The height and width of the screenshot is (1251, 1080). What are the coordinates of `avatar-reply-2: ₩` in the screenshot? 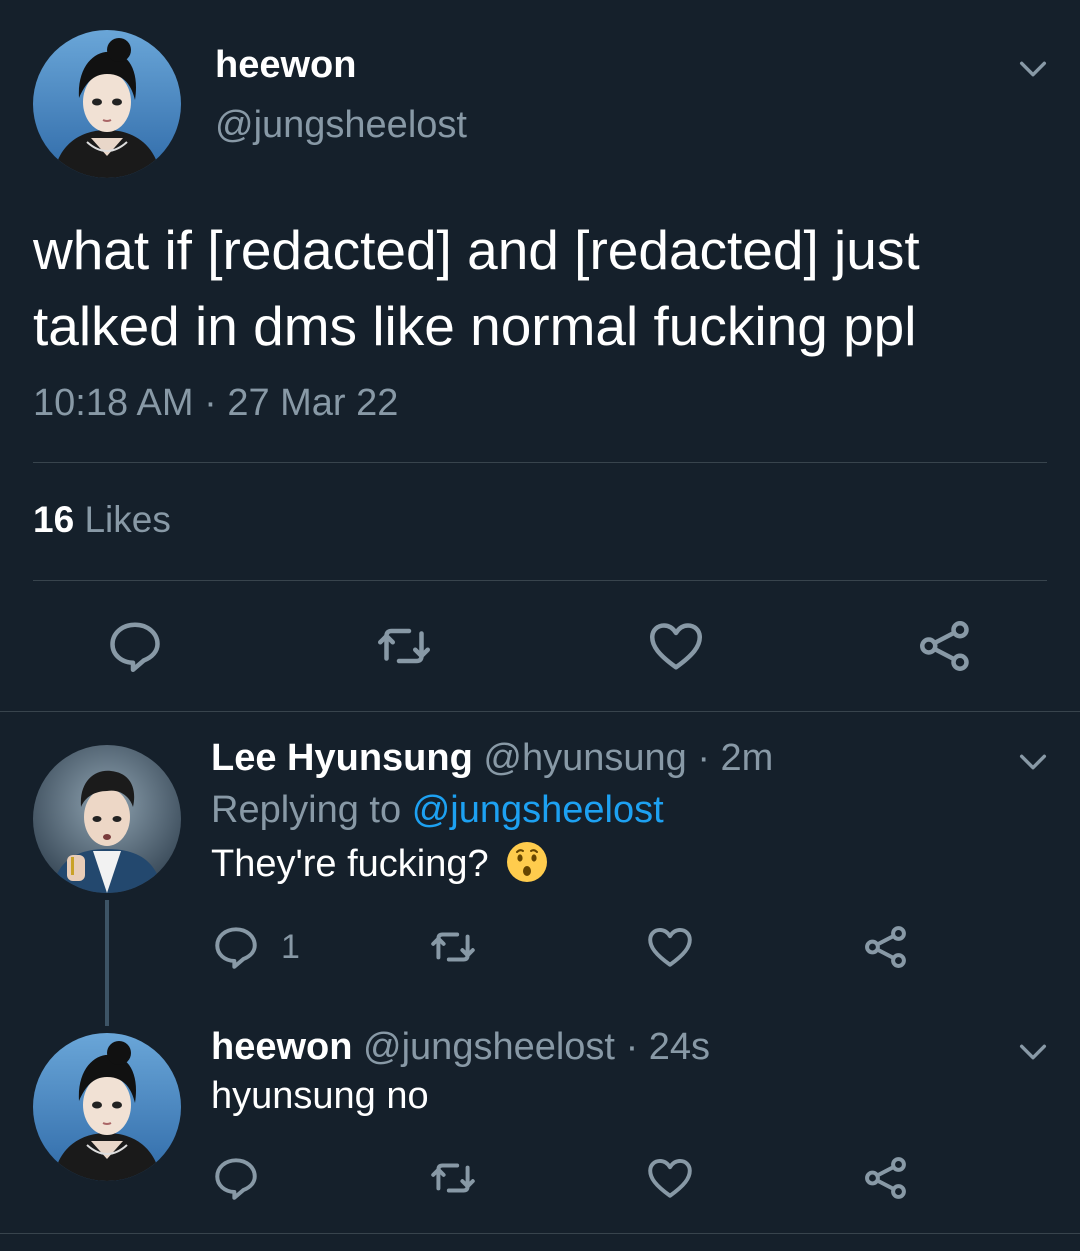 It's located at (107, 1107).